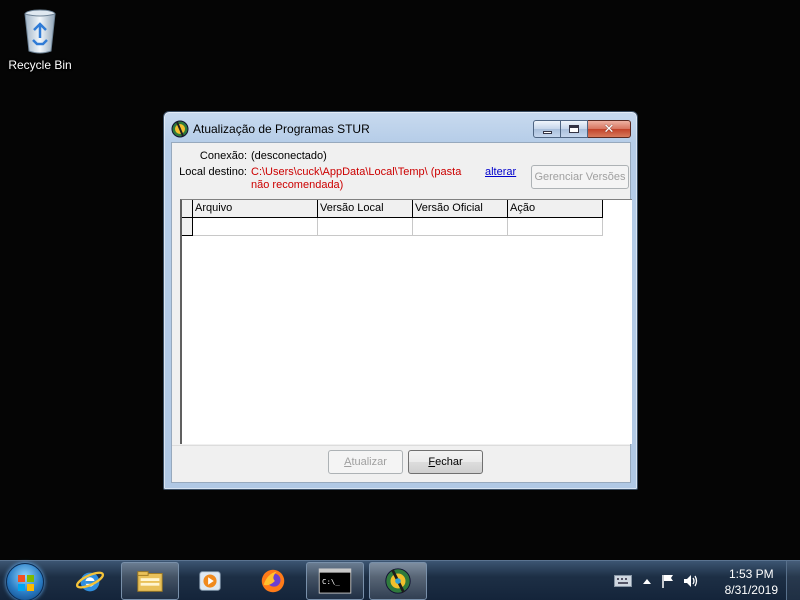  What do you see at coordinates (460, 209) in the screenshot?
I see `column-header-versao-oficial: Versão Oficial` at bounding box center [460, 209].